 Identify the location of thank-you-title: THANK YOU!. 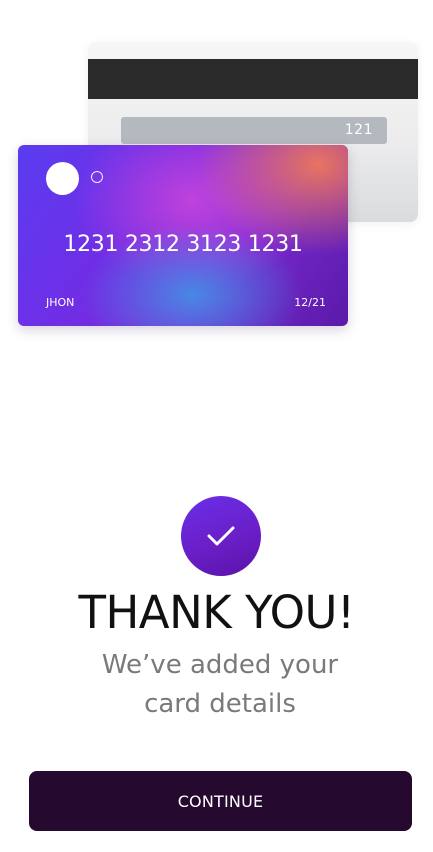
(216, 612).